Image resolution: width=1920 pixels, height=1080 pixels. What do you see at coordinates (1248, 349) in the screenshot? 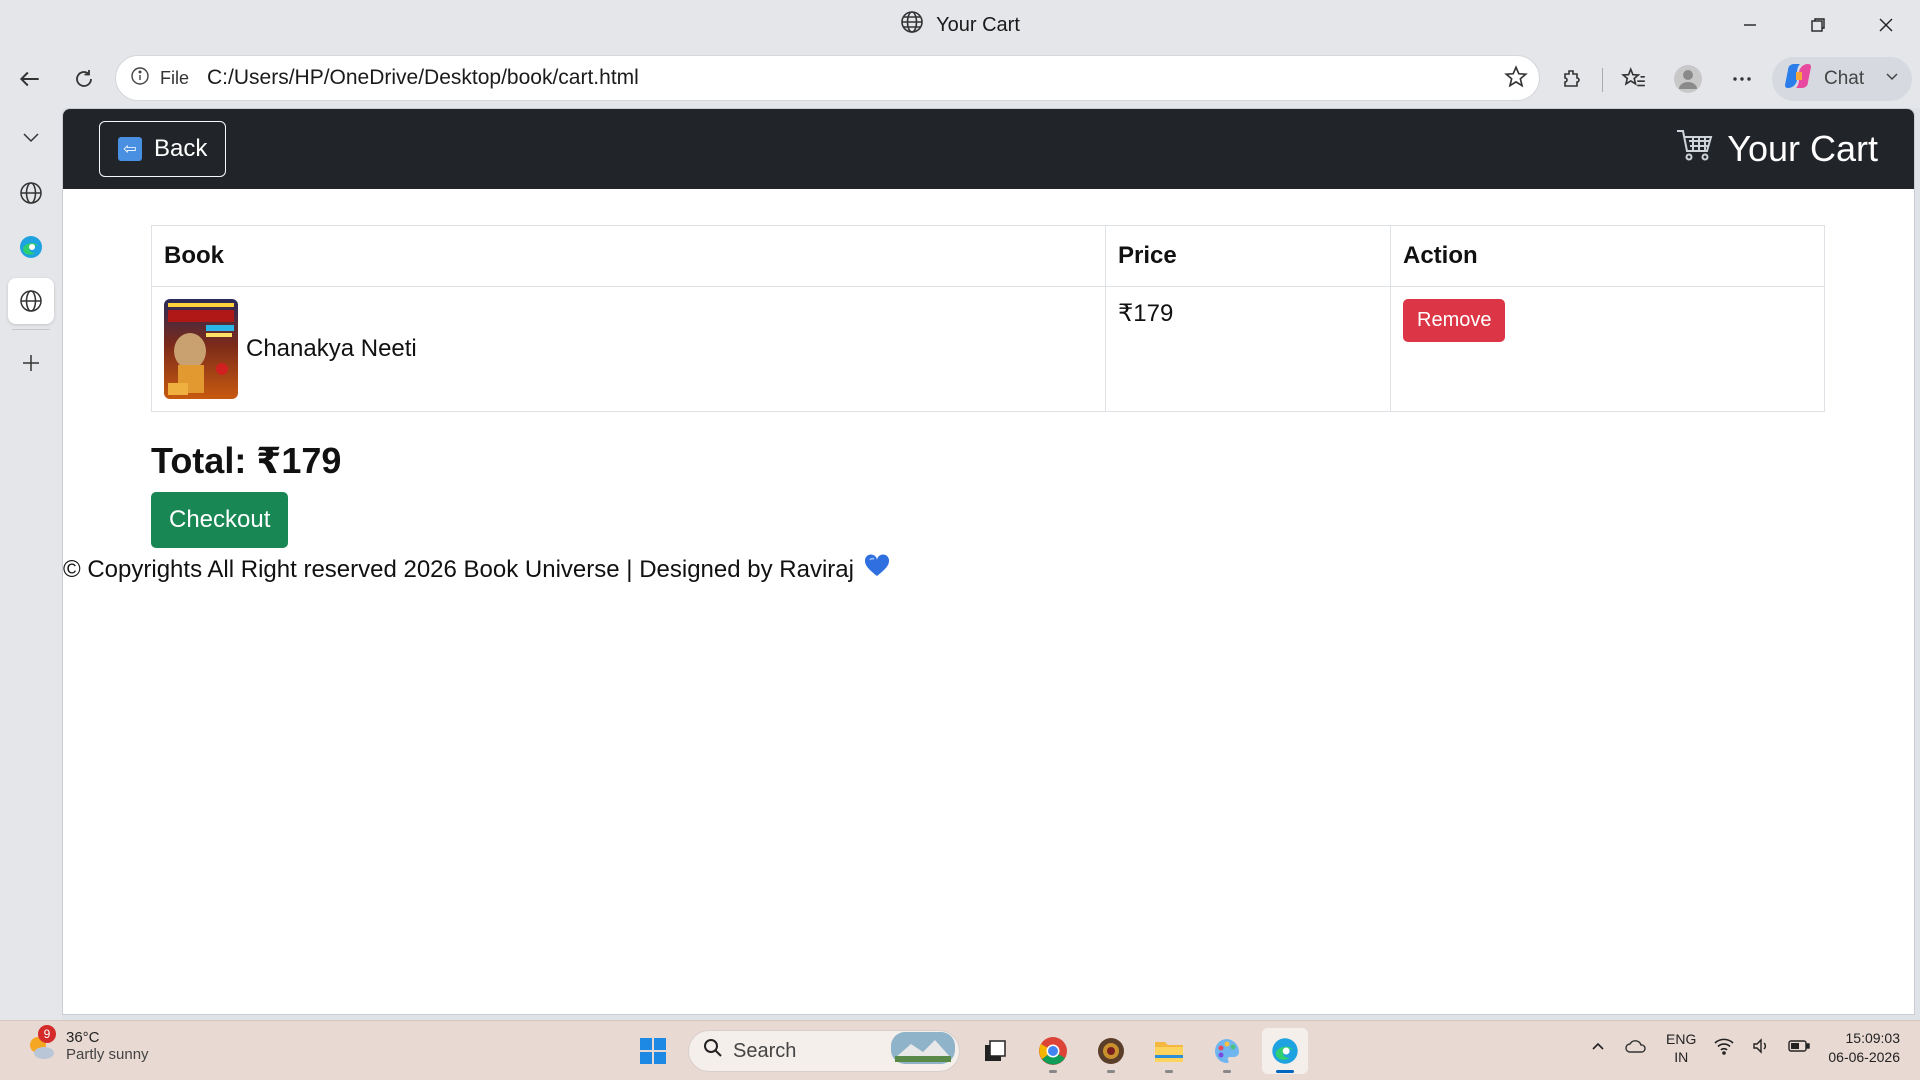
I see `price-cell: ₹179` at bounding box center [1248, 349].